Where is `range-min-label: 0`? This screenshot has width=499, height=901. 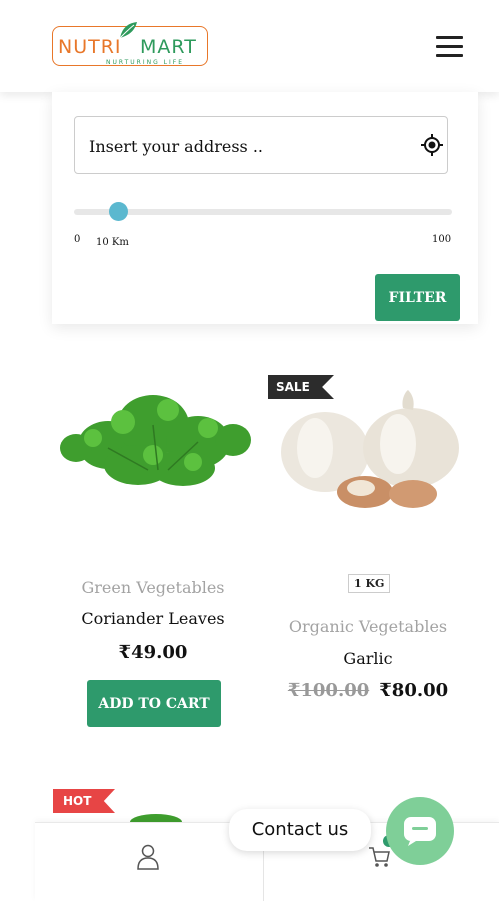 range-min-label: 0 is located at coordinates (77, 239).